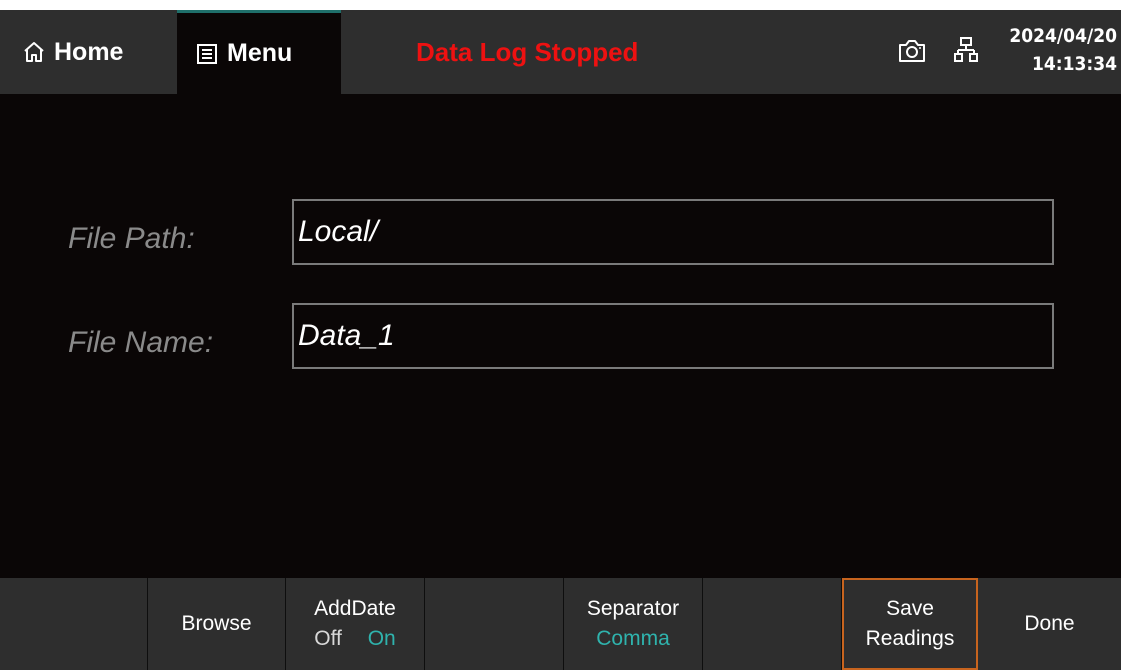 The width and height of the screenshot is (1121, 670). I want to click on browse-button: Browse, so click(217, 624).